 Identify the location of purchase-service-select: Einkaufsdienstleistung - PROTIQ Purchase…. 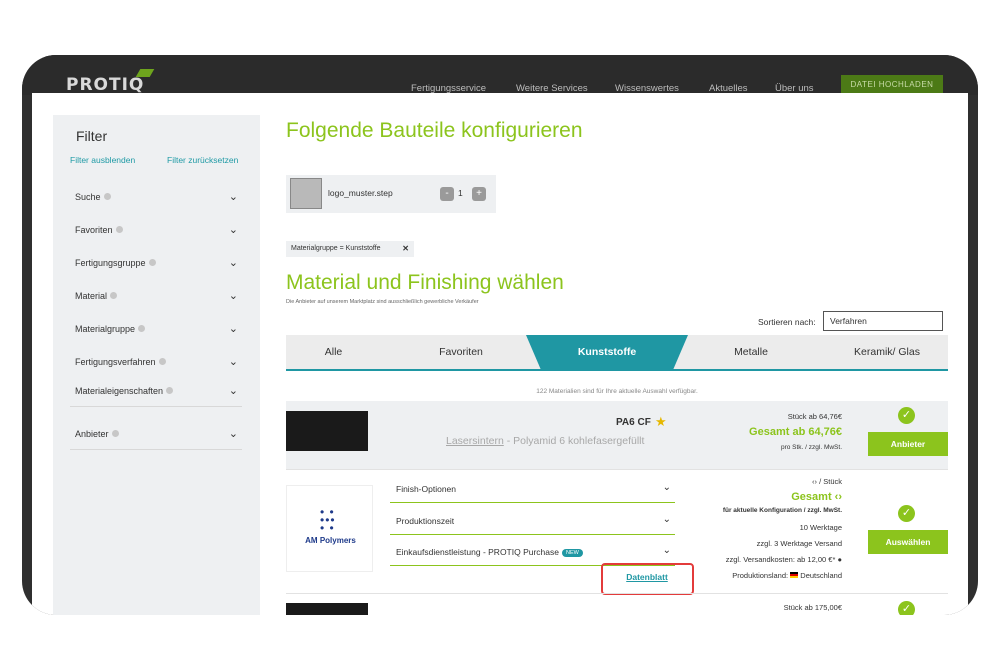
(532, 552).